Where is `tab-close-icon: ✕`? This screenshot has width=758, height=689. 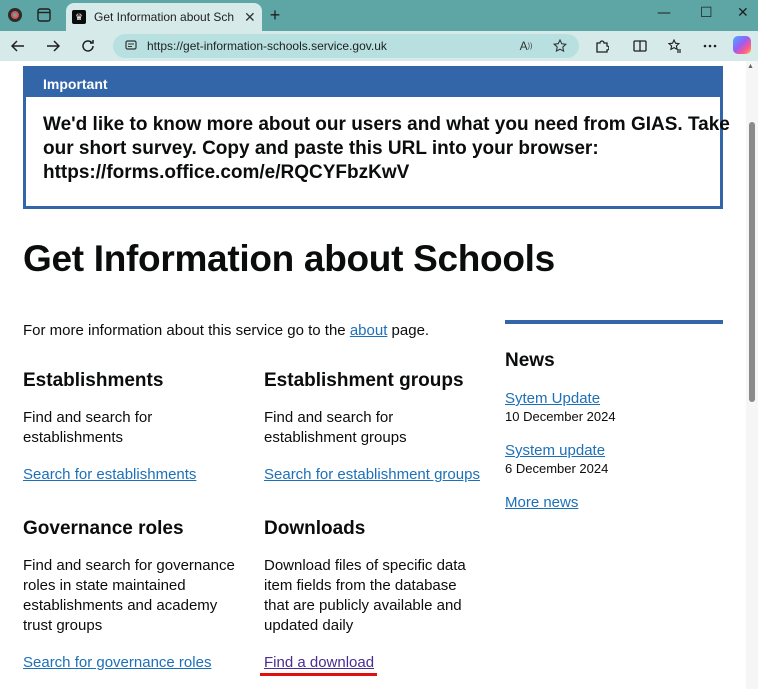
tab-close-icon: ✕ is located at coordinates (250, 17).